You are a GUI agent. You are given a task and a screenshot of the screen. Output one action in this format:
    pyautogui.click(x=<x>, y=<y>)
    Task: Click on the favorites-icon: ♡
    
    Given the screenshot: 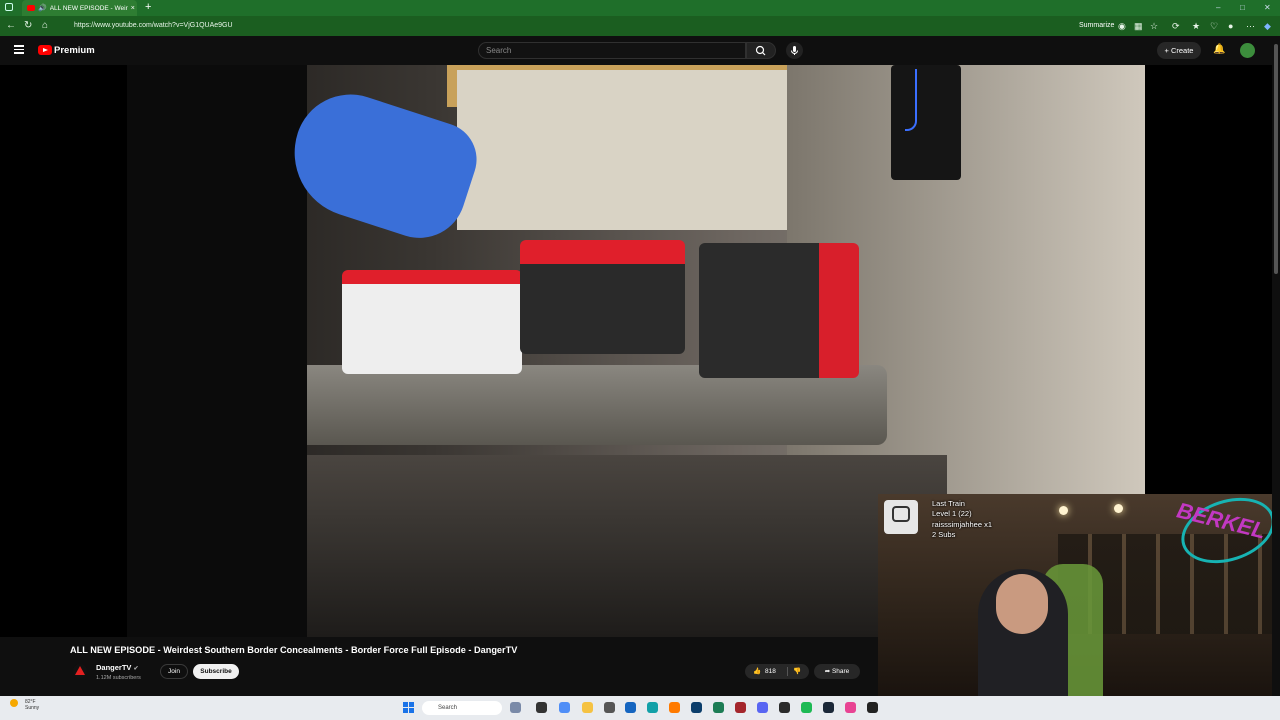 What is the action you would take?
    pyautogui.click(x=1214, y=26)
    